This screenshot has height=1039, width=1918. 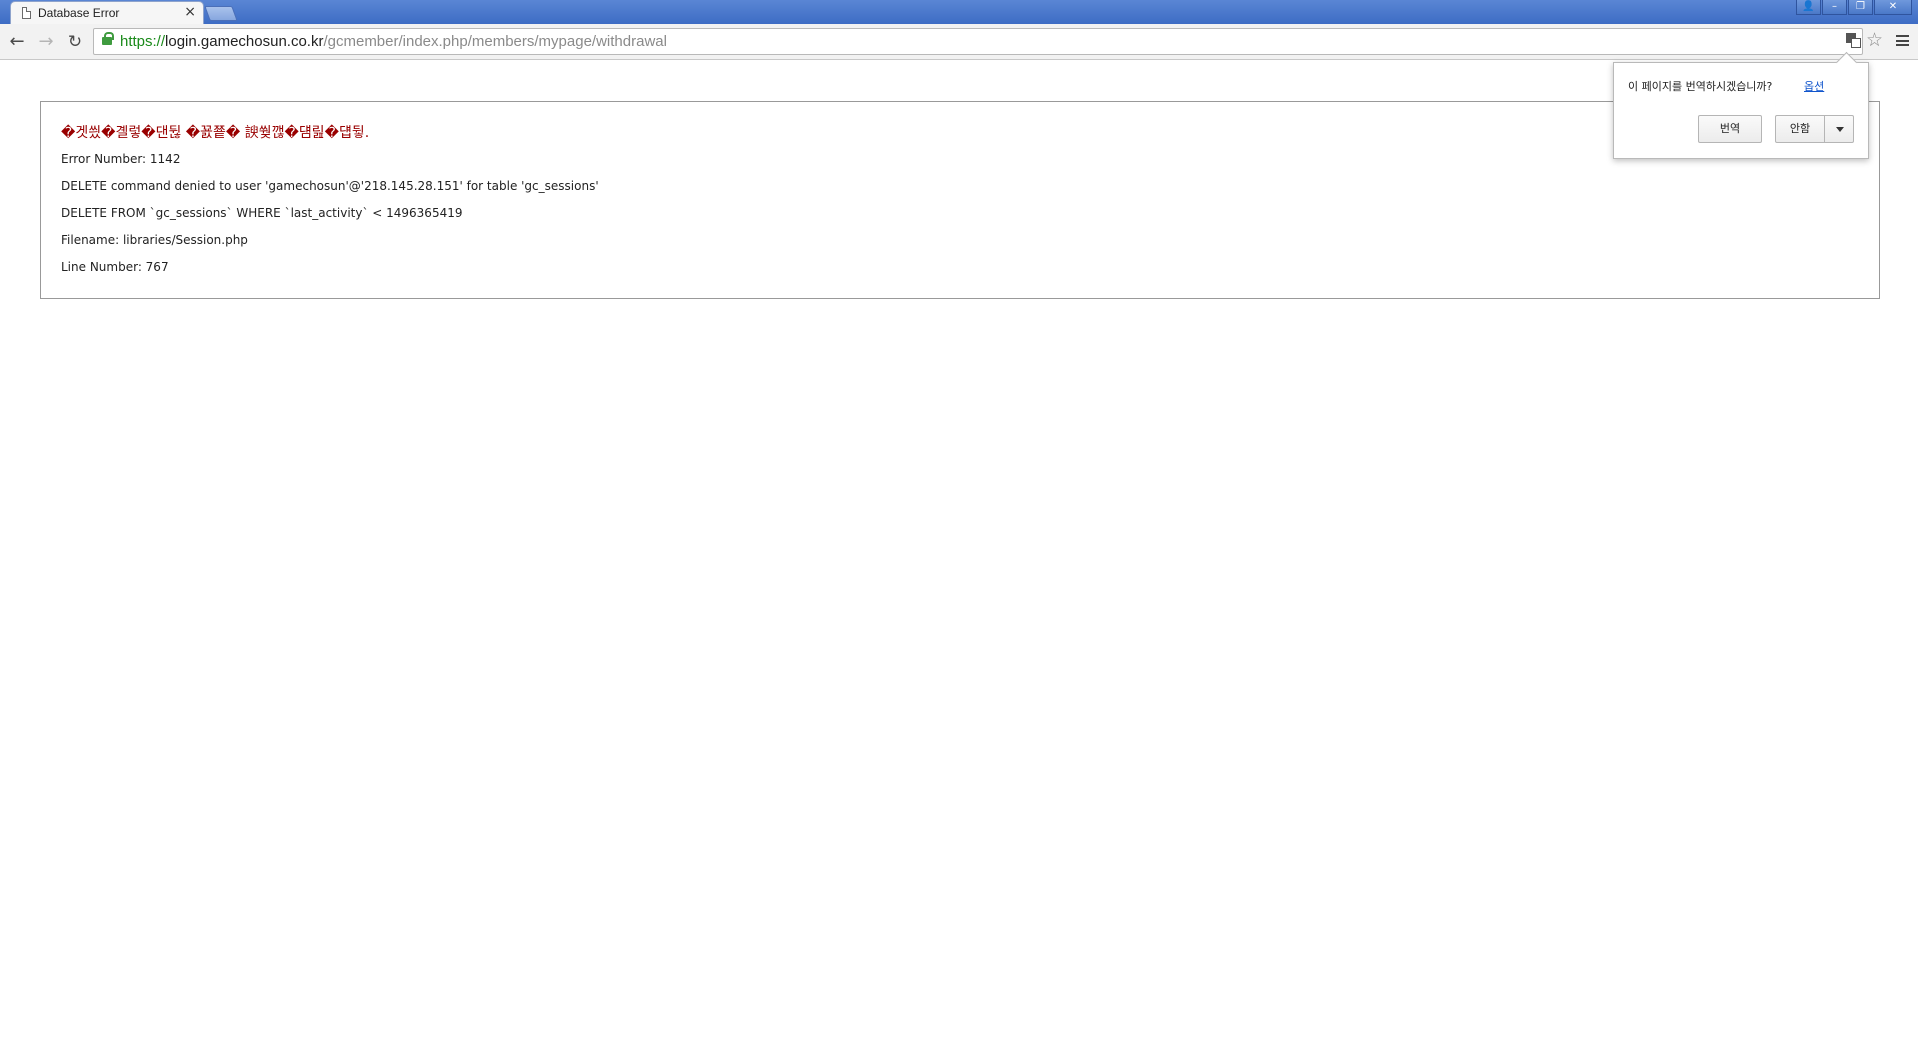 I want to click on error-heading: �겟씠�곌렇�댄뒪 �꾨쭅� 諛쒖깮�덈릺�덉뒿., so click(x=215, y=133).